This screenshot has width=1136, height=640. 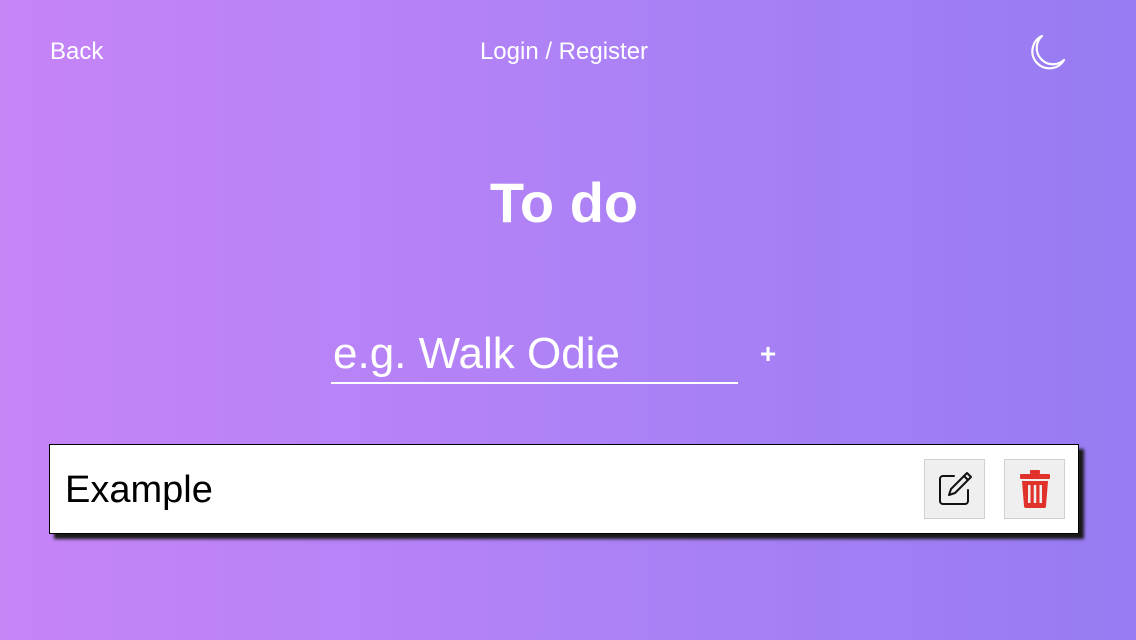 What do you see at coordinates (534, 355) in the screenshot?
I see `new-task-input` at bounding box center [534, 355].